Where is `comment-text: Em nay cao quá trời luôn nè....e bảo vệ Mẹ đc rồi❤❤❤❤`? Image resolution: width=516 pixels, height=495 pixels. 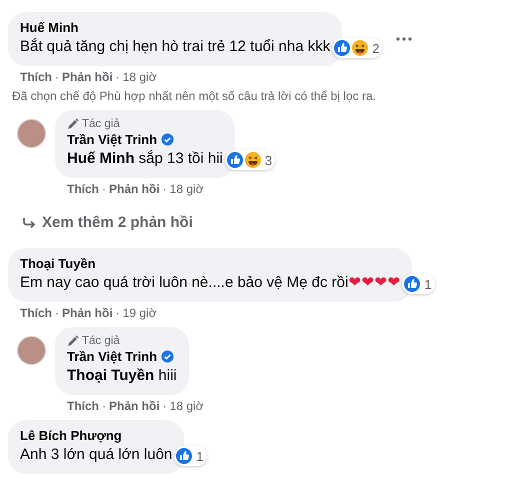
comment-text: Em nay cao quá trời luôn nè....e bảo vệ Mẹ đc rồi❤❤❤❤ is located at coordinates (210, 283).